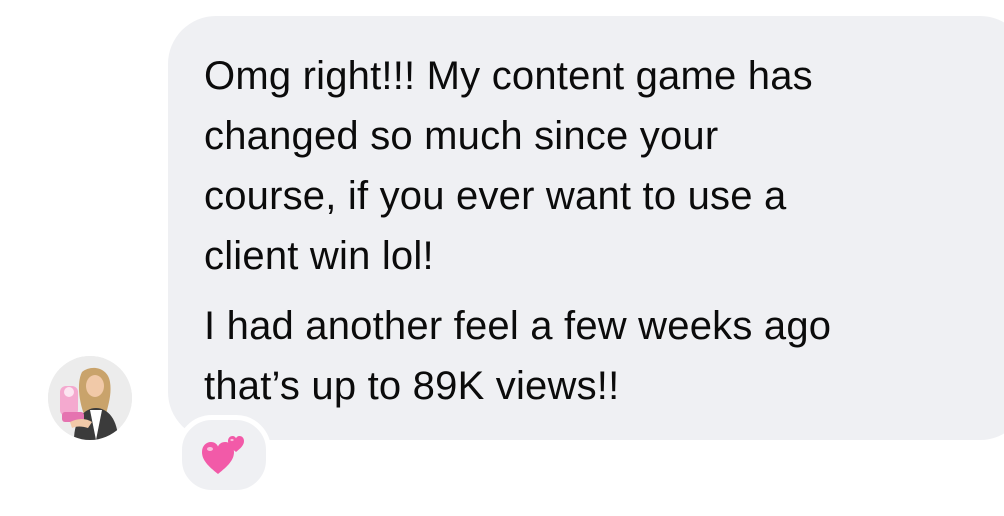 The width and height of the screenshot is (1004, 516). I want to click on avatar-photo, so click(90, 398).